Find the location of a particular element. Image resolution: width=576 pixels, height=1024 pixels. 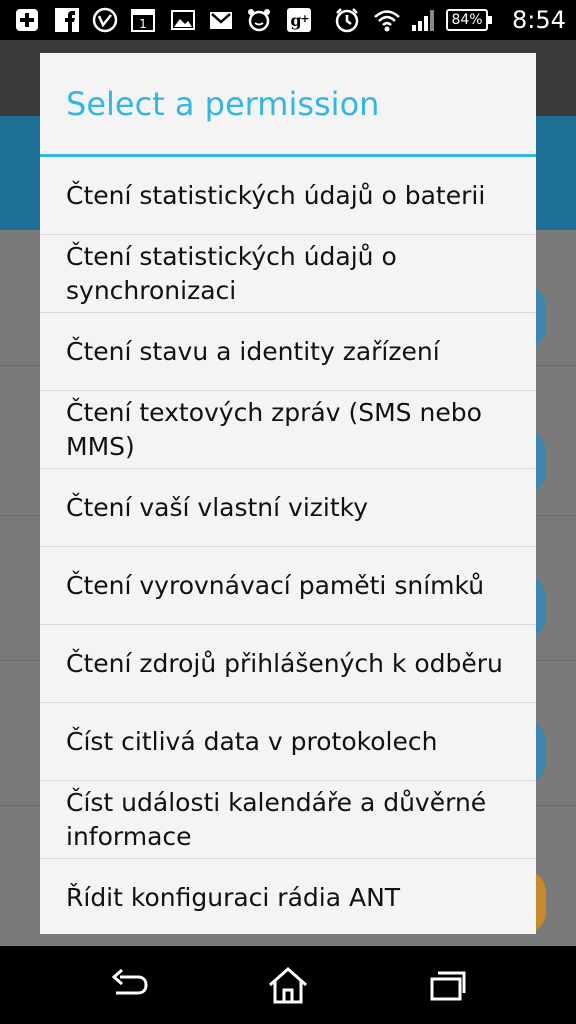

google-plus-icon: g + is located at coordinates (299, 20).